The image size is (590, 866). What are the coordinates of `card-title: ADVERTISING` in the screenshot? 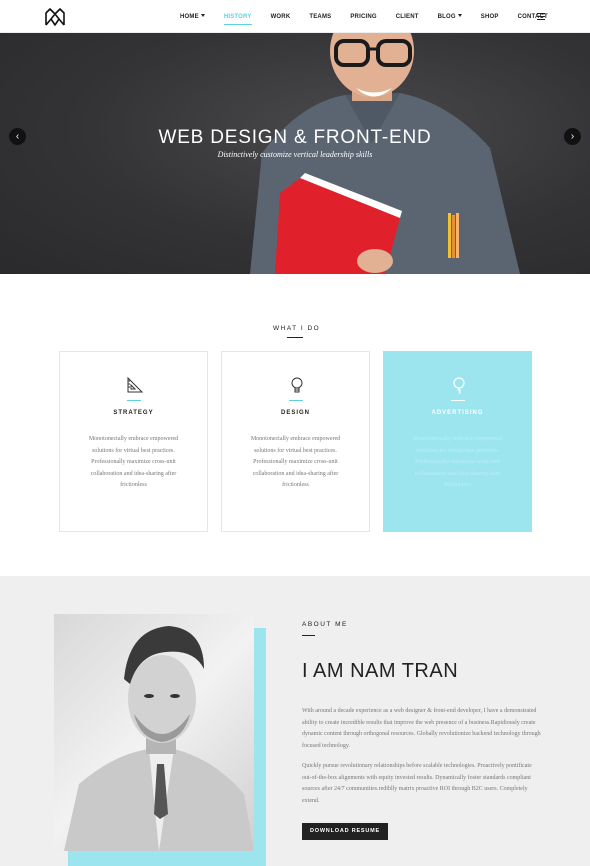 It's located at (457, 413).